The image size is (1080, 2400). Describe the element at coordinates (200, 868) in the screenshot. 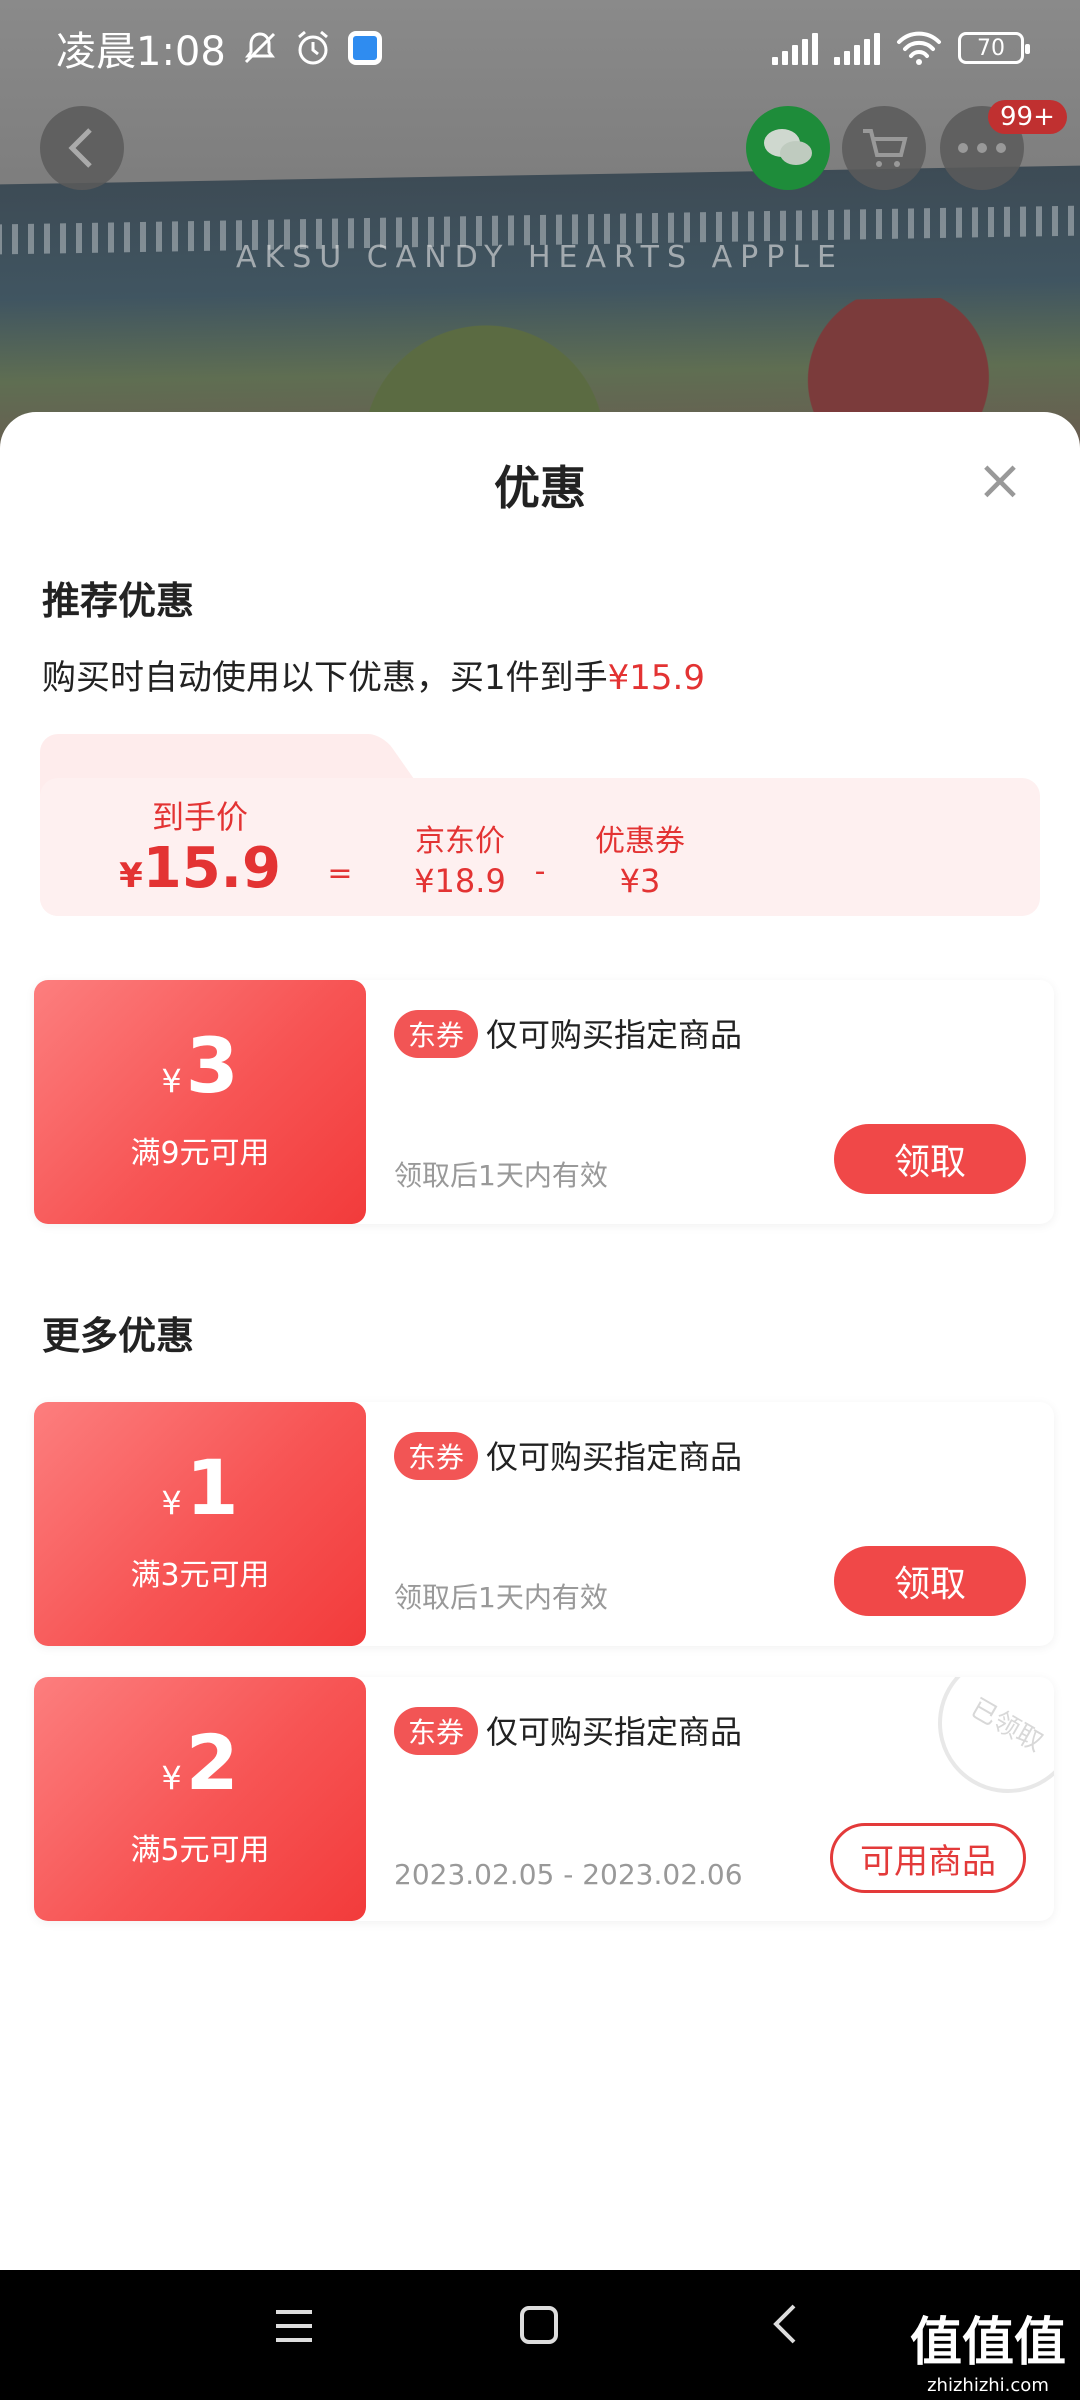

I see `final-price-value: ¥15.9` at that location.